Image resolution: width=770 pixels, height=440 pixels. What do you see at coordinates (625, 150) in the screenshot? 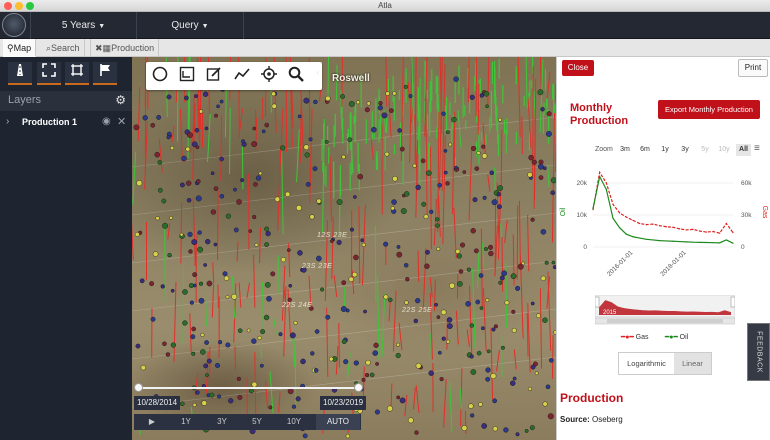
I see `zoom-3m-button: 3m` at bounding box center [625, 150].